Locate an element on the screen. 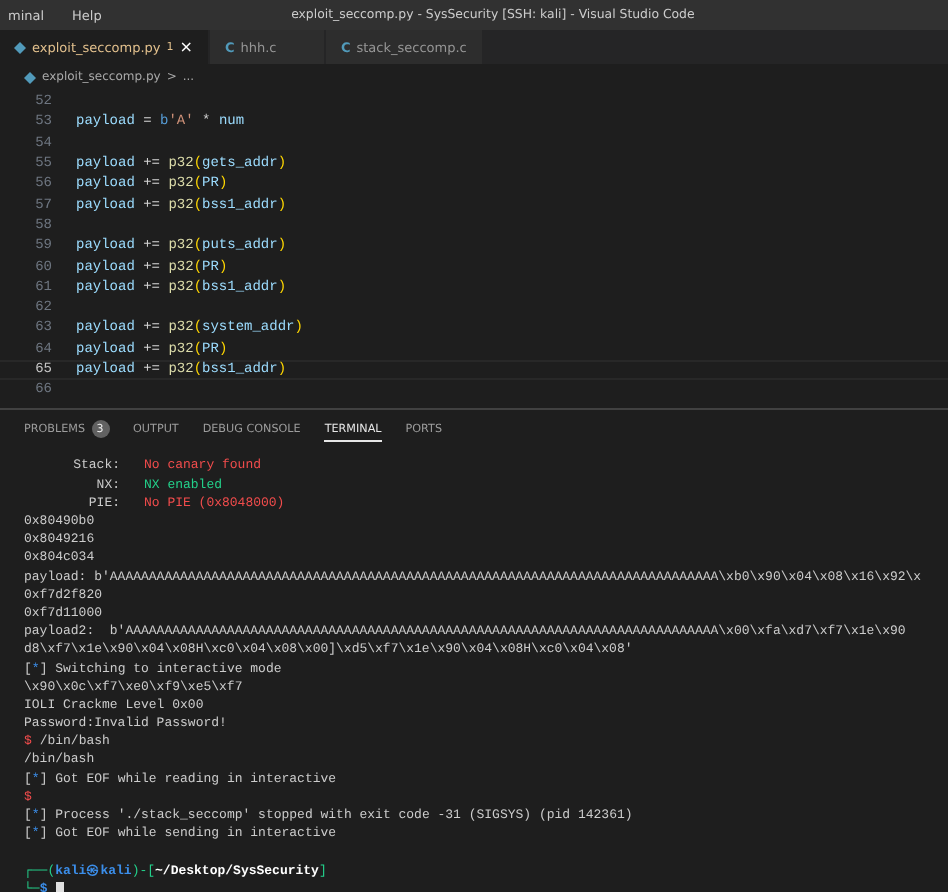 This screenshot has height=892, width=948. close-icon: × is located at coordinates (186, 47).